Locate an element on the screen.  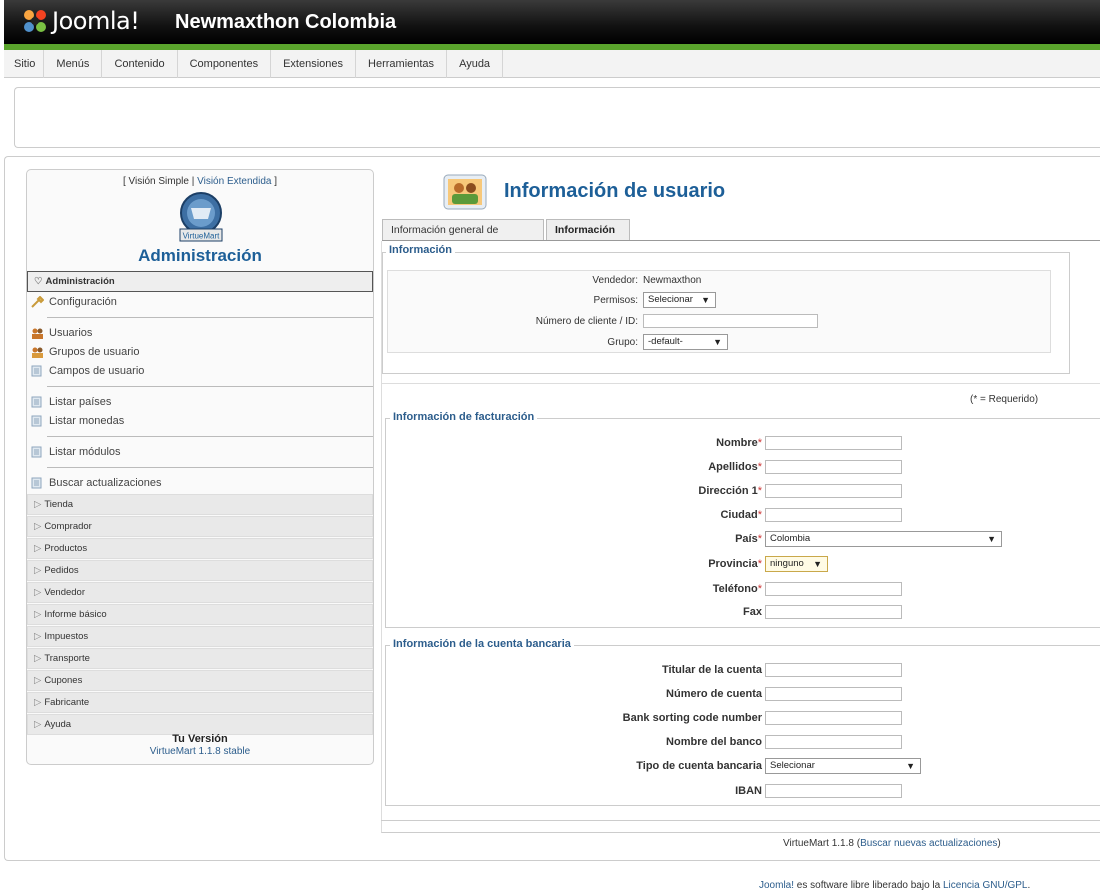
joomla-footer-end: . is located at coordinates (1029, 885).